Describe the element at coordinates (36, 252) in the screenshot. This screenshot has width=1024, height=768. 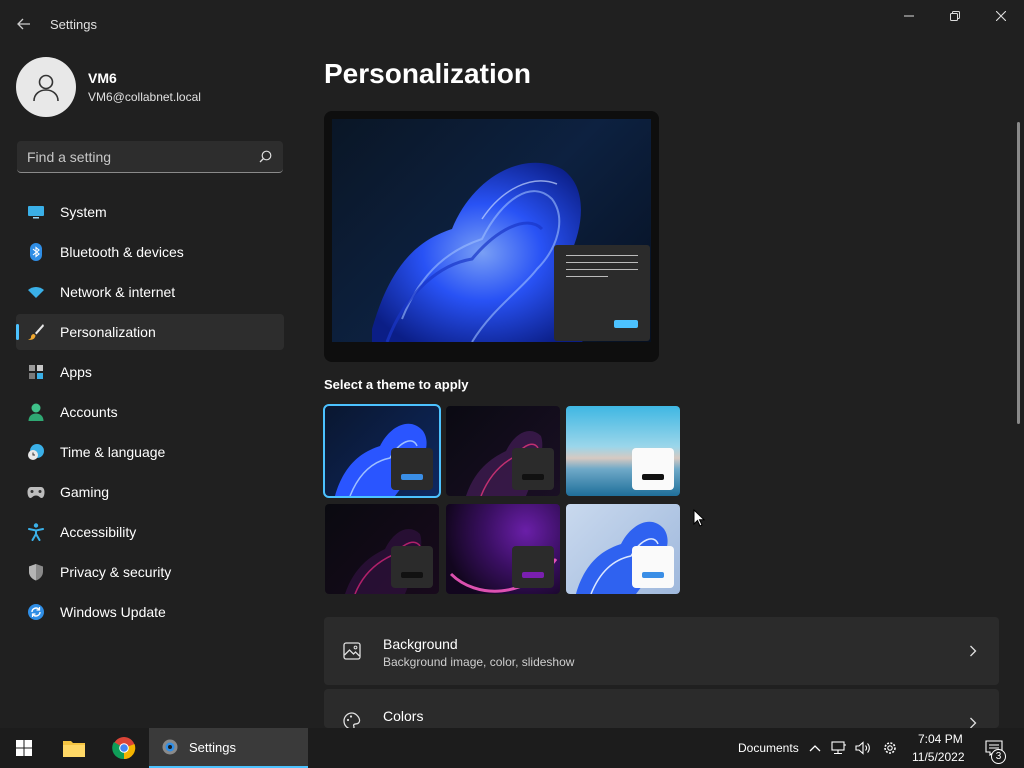
I see `bluetooth-icon` at that location.